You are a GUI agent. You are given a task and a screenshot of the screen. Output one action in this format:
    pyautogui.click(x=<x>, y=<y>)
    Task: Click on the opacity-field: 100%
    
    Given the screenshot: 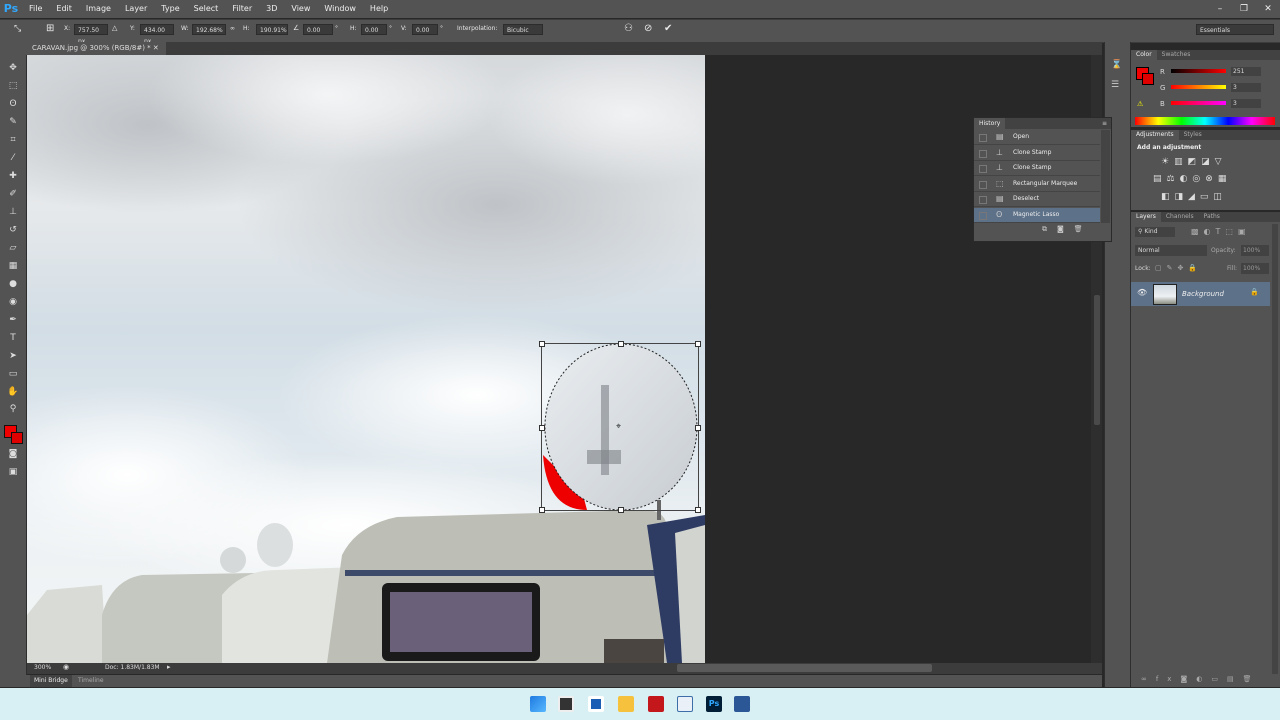 What is the action you would take?
    pyautogui.click(x=1255, y=250)
    